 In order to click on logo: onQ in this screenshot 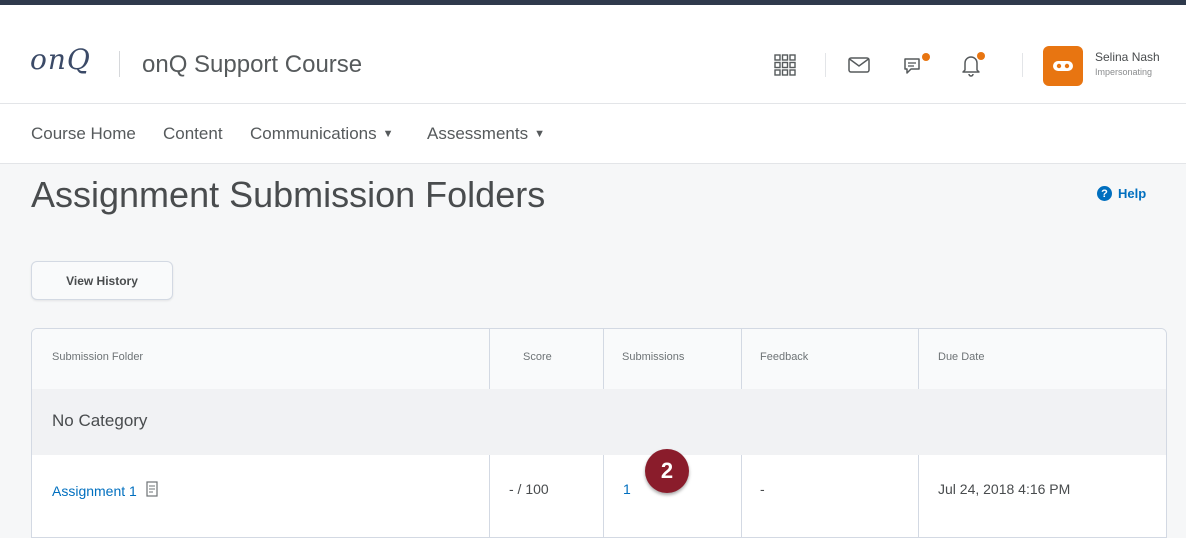, I will do `click(60, 59)`.